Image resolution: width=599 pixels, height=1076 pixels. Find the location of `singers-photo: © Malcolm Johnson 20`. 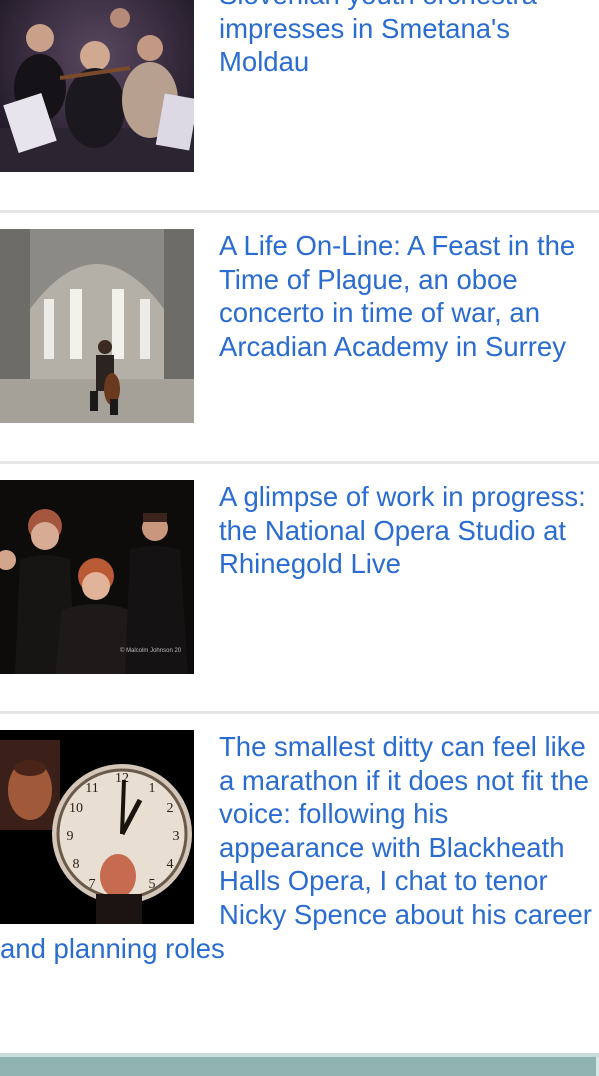

singers-photo: © Malcolm Johnson 20 is located at coordinates (97, 577).